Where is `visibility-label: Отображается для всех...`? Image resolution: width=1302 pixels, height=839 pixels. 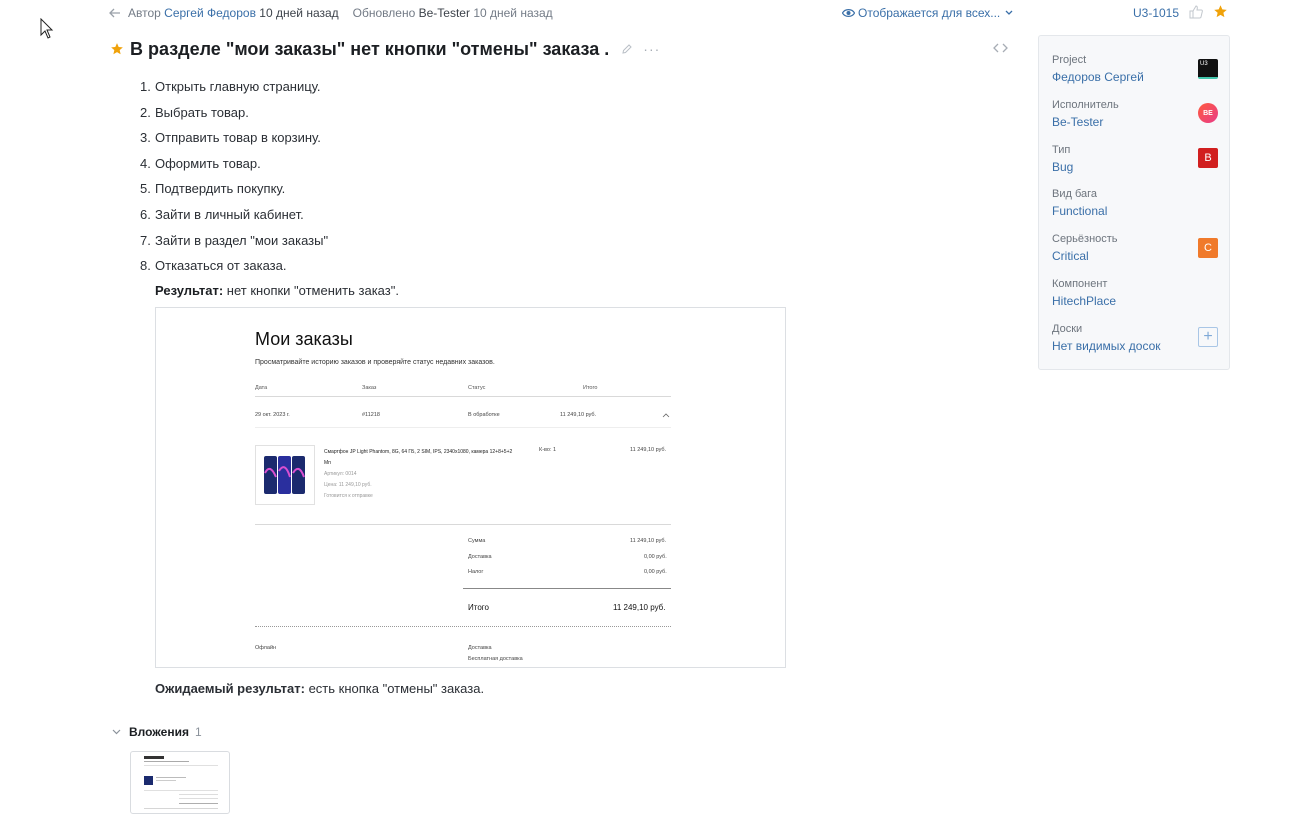 visibility-label: Отображается для всех... is located at coordinates (929, 13).